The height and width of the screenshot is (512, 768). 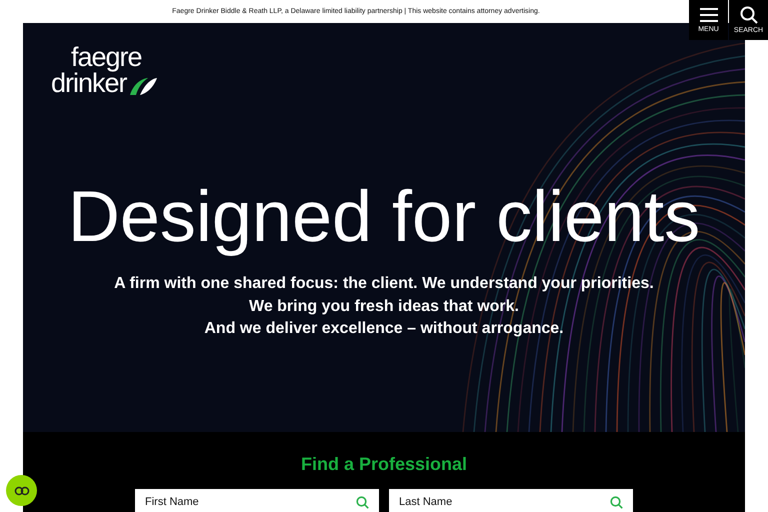 I want to click on hero-text: We bring you fresh ideas that work., so click(x=384, y=306).